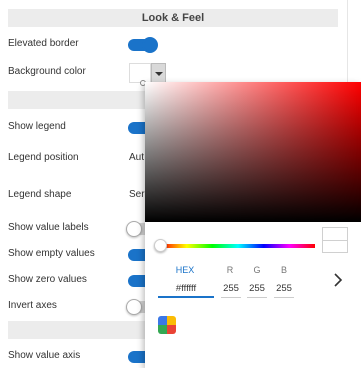 This screenshot has height=368, width=361. What do you see at coordinates (43, 157) in the screenshot?
I see `legend-position-label: Legend position` at bounding box center [43, 157].